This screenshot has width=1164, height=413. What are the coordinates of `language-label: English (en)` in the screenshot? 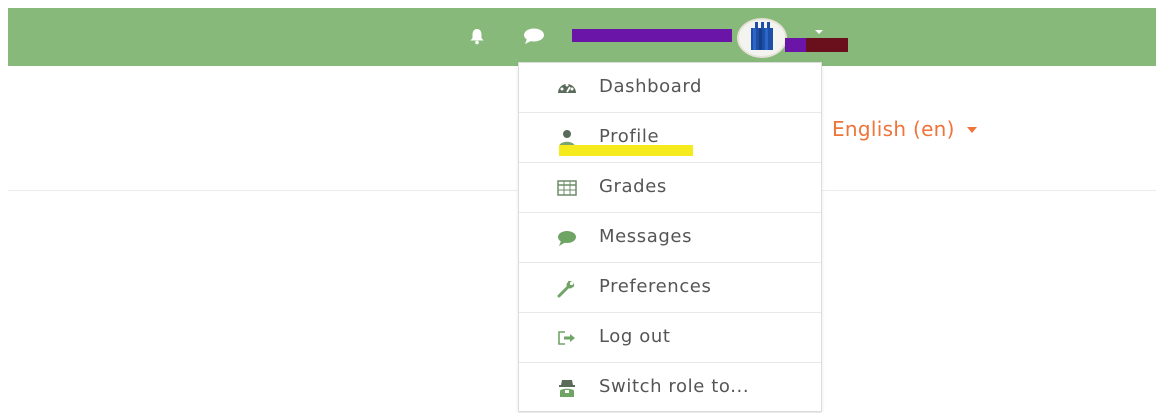 It's located at (893, 129).